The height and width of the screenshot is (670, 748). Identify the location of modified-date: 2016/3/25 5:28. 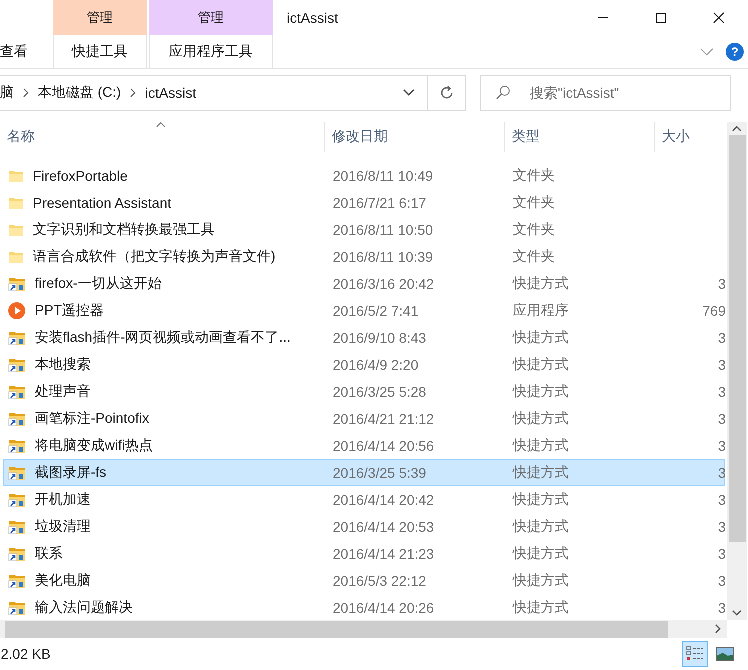
(380, 392).